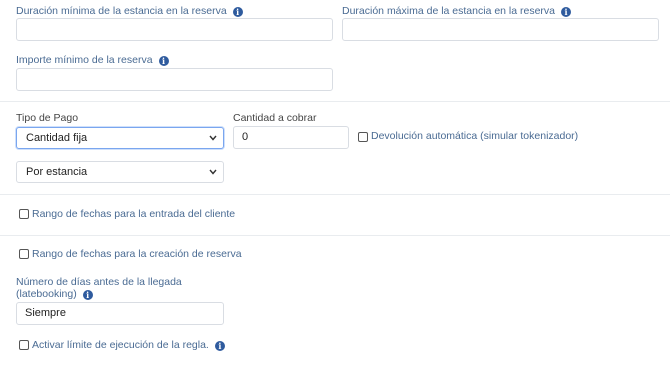 The width and height of the screenshot is (670, 368). Describe the element at coordinates (92, 60) in the screenshot. I see `min-amount-label: Importe mínimo de la reserva i` at that location.